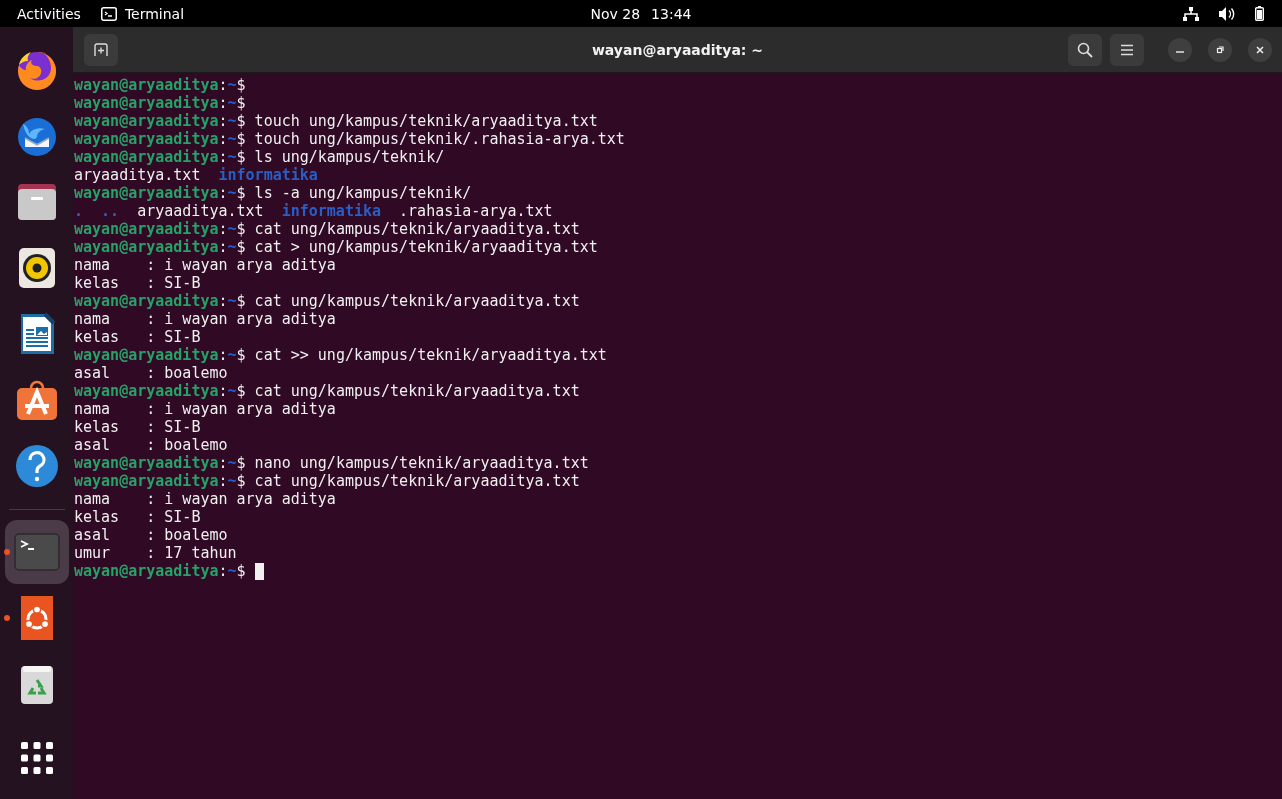 This screenshot has width=1282, height=799. Describe the element at coordinates (1191, 13) in the screenshot. I see `network-icon` at that location.